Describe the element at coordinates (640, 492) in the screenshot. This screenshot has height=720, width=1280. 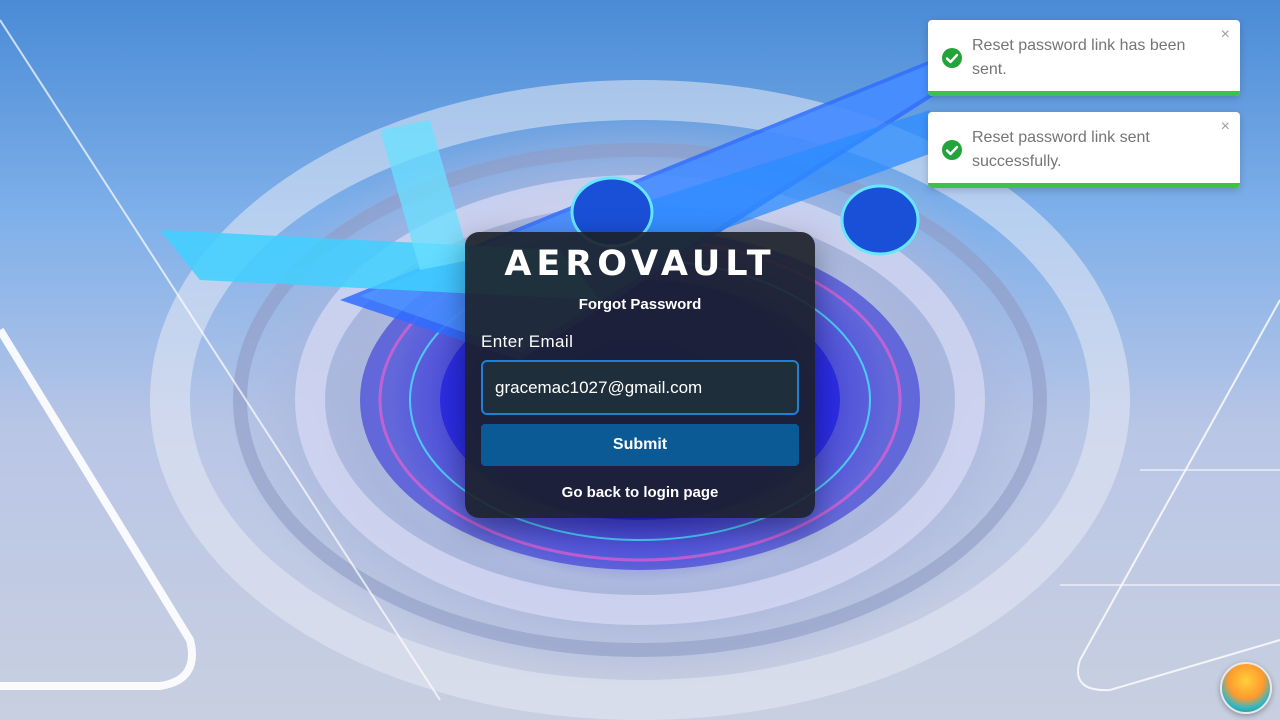
I see `back-to-login-link: Go back to login page` at that location.